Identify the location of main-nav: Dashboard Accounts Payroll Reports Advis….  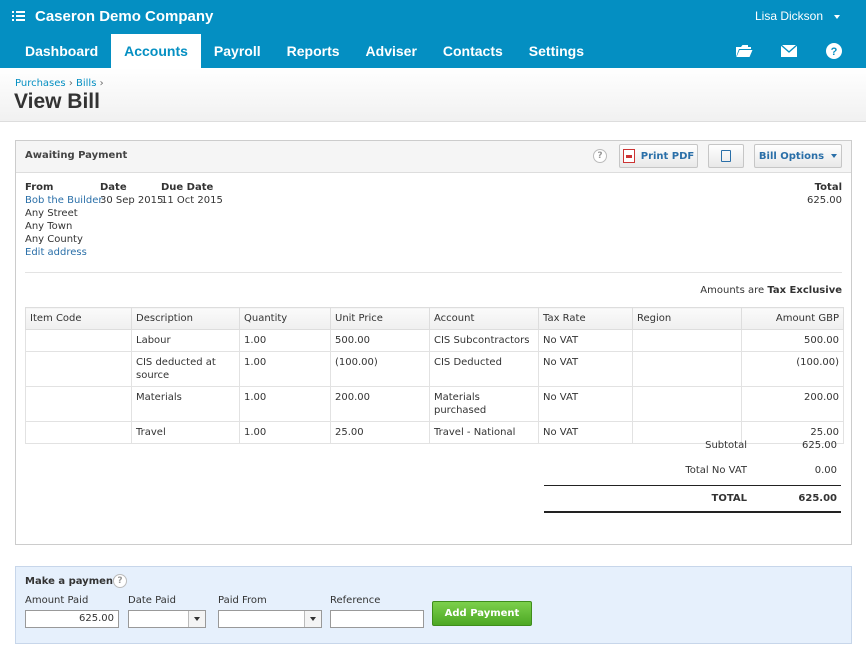
(304, 51).